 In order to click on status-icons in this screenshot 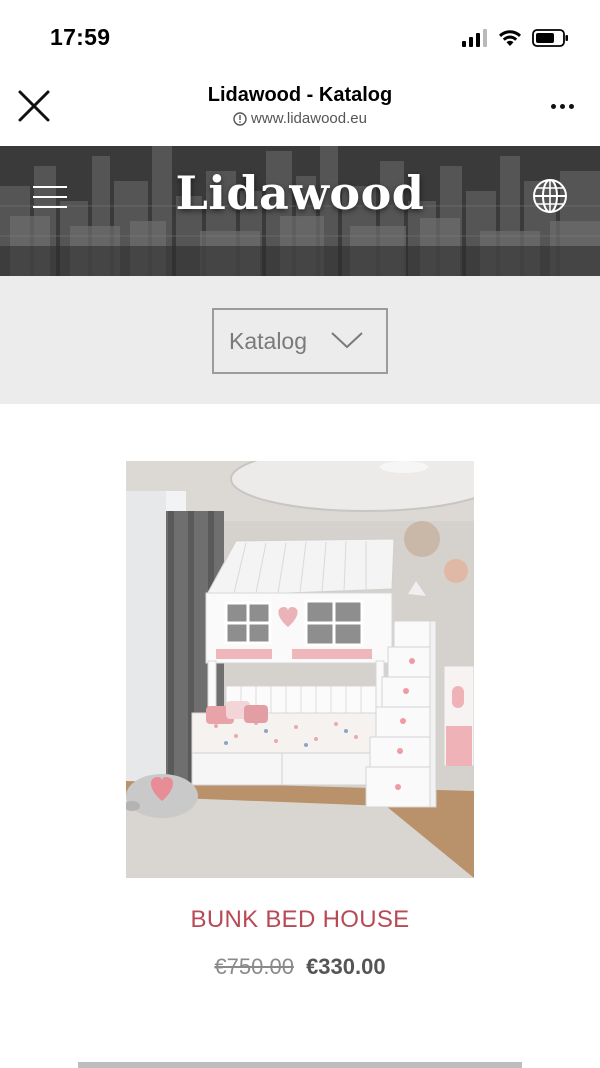, I will do `click(516, 38)`.